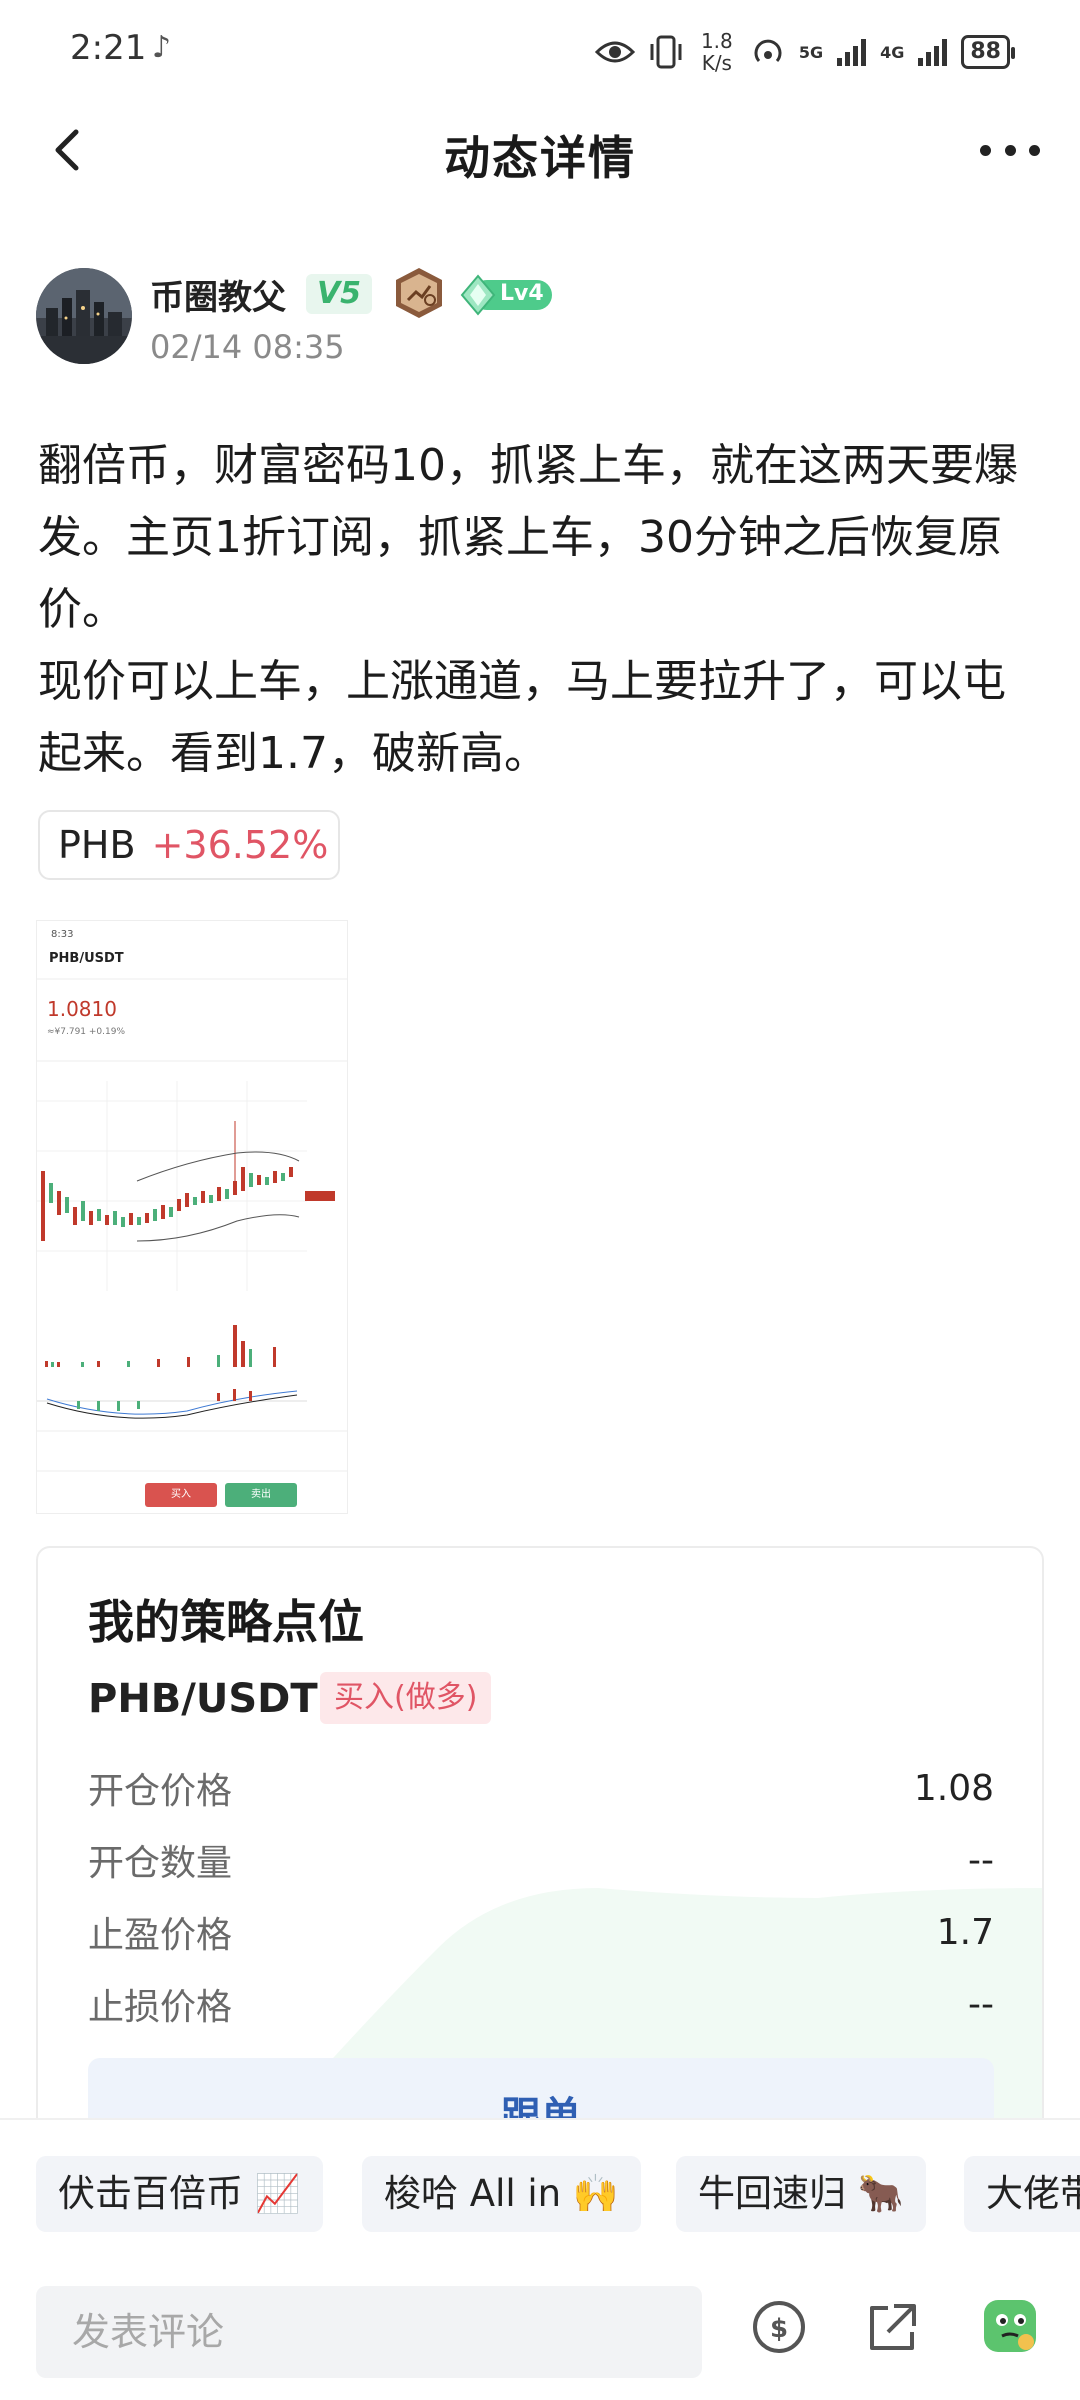  What do you see at coordinates (768, 50) in the screenshot?
I see `hotspot-icon` at bounding box center [768, 50].